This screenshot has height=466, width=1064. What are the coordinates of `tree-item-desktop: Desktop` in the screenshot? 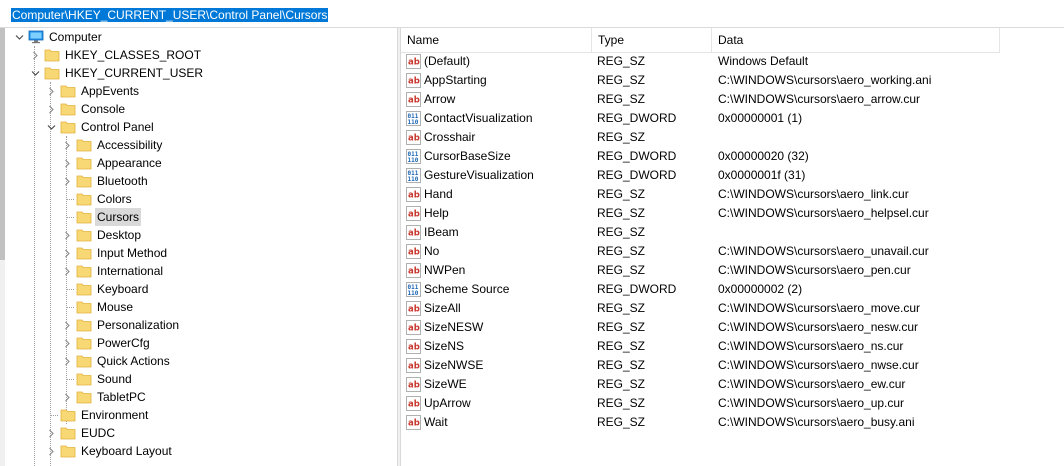 It's located at (198, 235).